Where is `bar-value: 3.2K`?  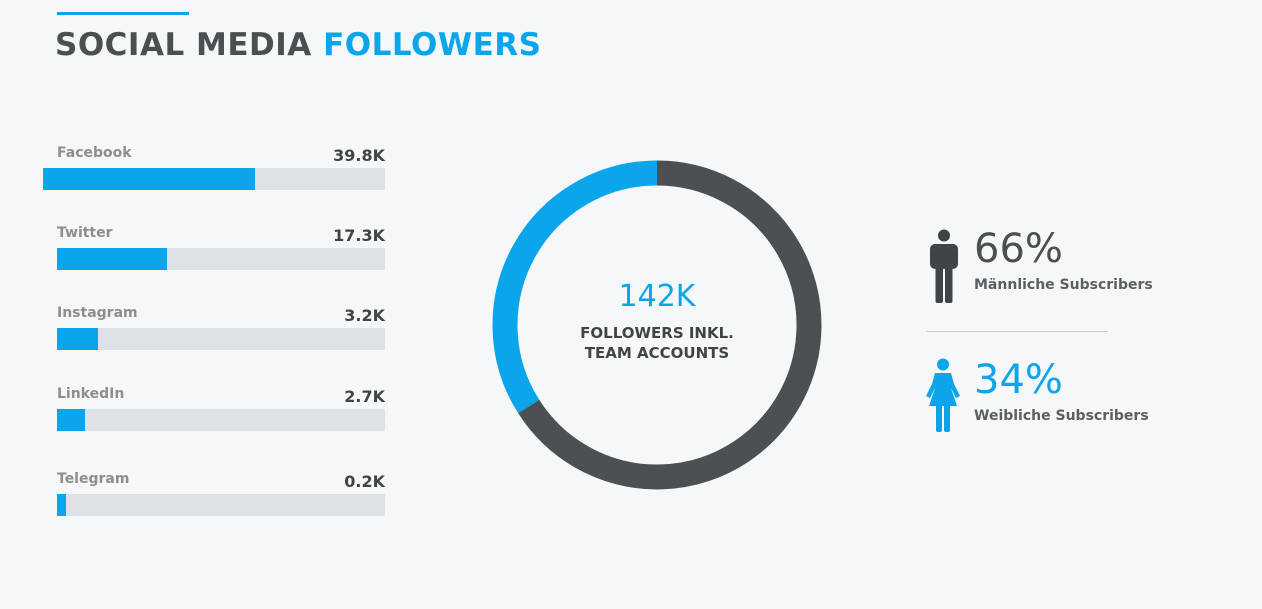
bar-value: 3.2K is located at coordinates (364, 315).